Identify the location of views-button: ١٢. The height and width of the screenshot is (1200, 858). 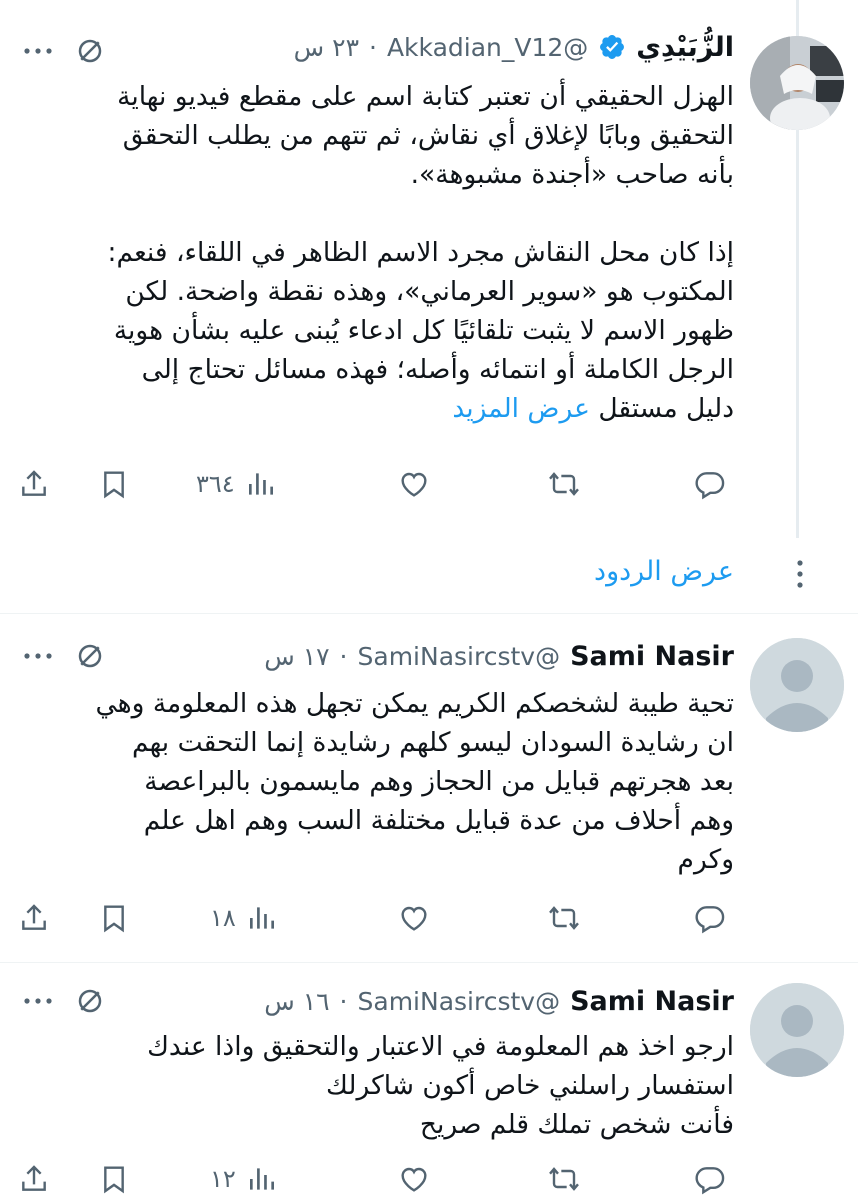
(244, 1179).